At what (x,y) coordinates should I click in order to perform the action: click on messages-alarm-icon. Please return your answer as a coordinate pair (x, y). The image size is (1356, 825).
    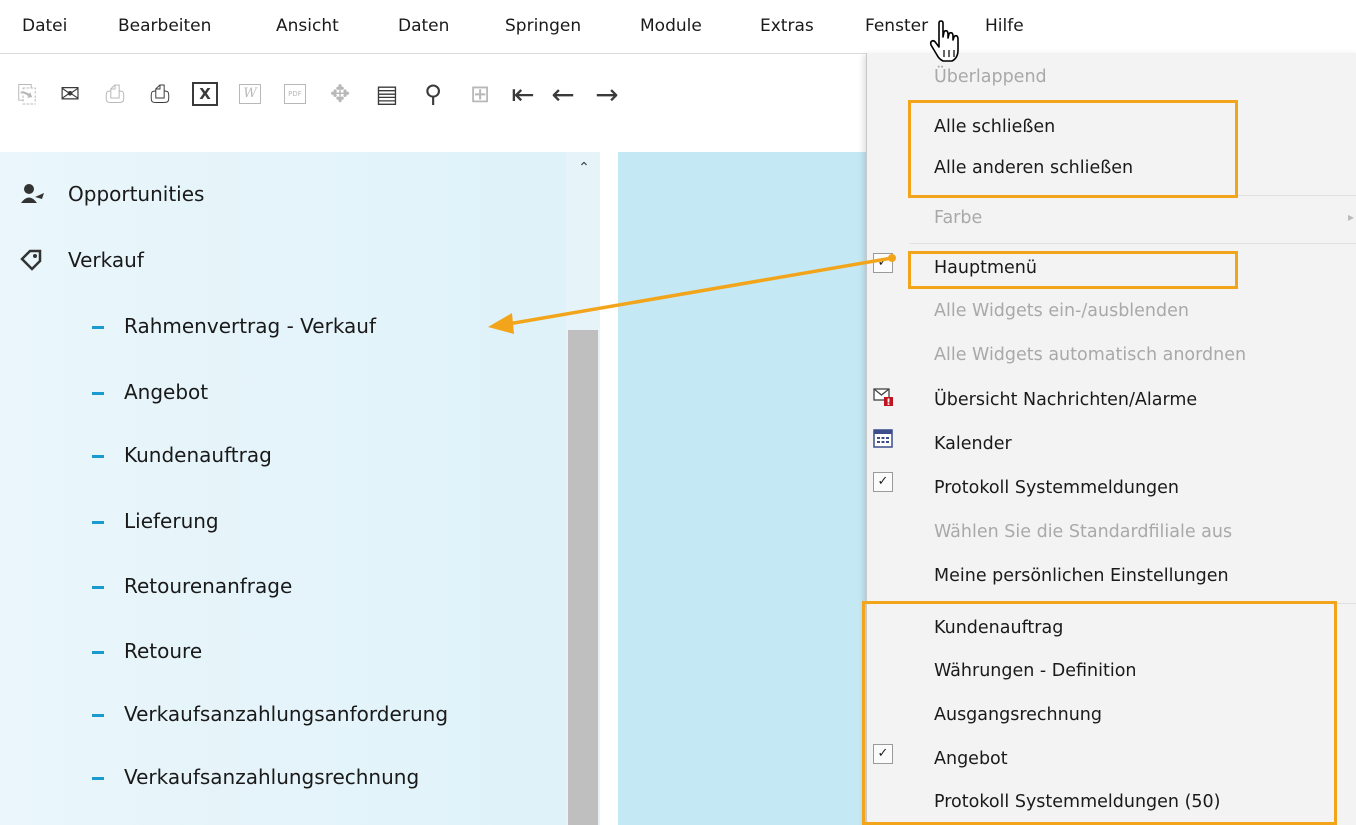
    Looking at the image, I should click on (883, 397).